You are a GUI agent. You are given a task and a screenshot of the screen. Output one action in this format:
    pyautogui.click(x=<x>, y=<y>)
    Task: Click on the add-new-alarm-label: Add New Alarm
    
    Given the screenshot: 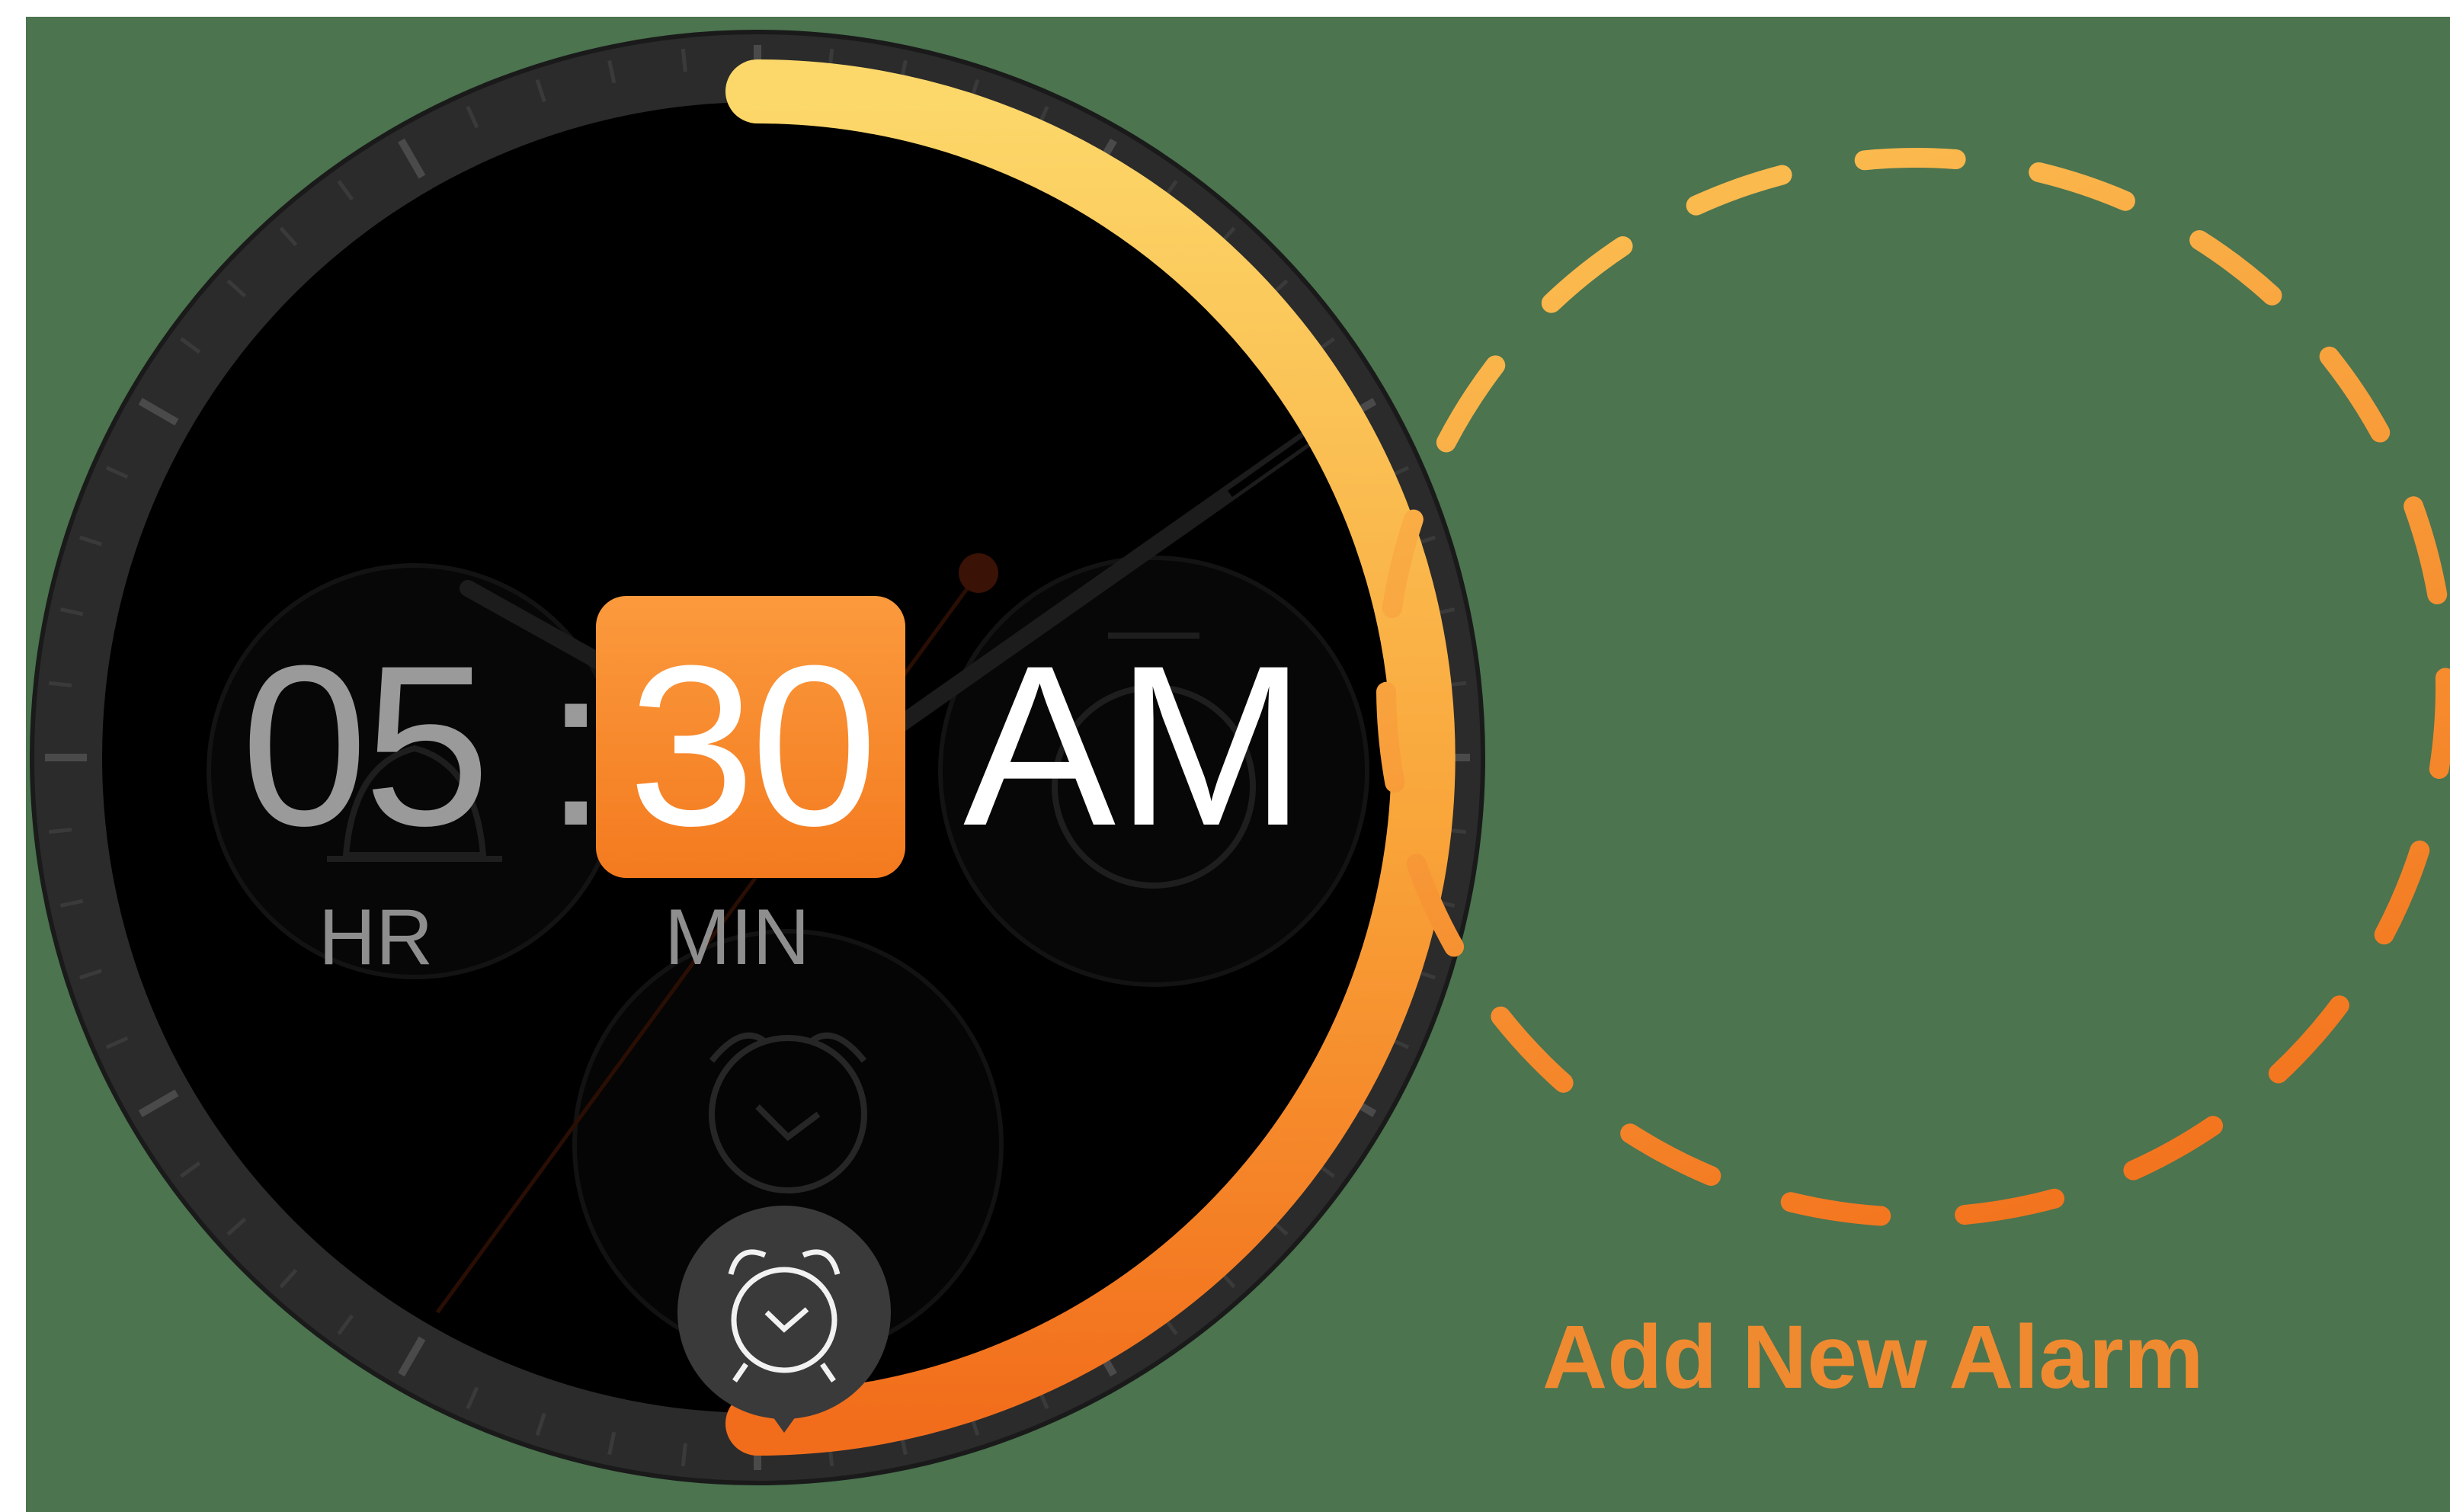 What is the action you would take?
    pyautogui.click(x=1873, y=1357)
    